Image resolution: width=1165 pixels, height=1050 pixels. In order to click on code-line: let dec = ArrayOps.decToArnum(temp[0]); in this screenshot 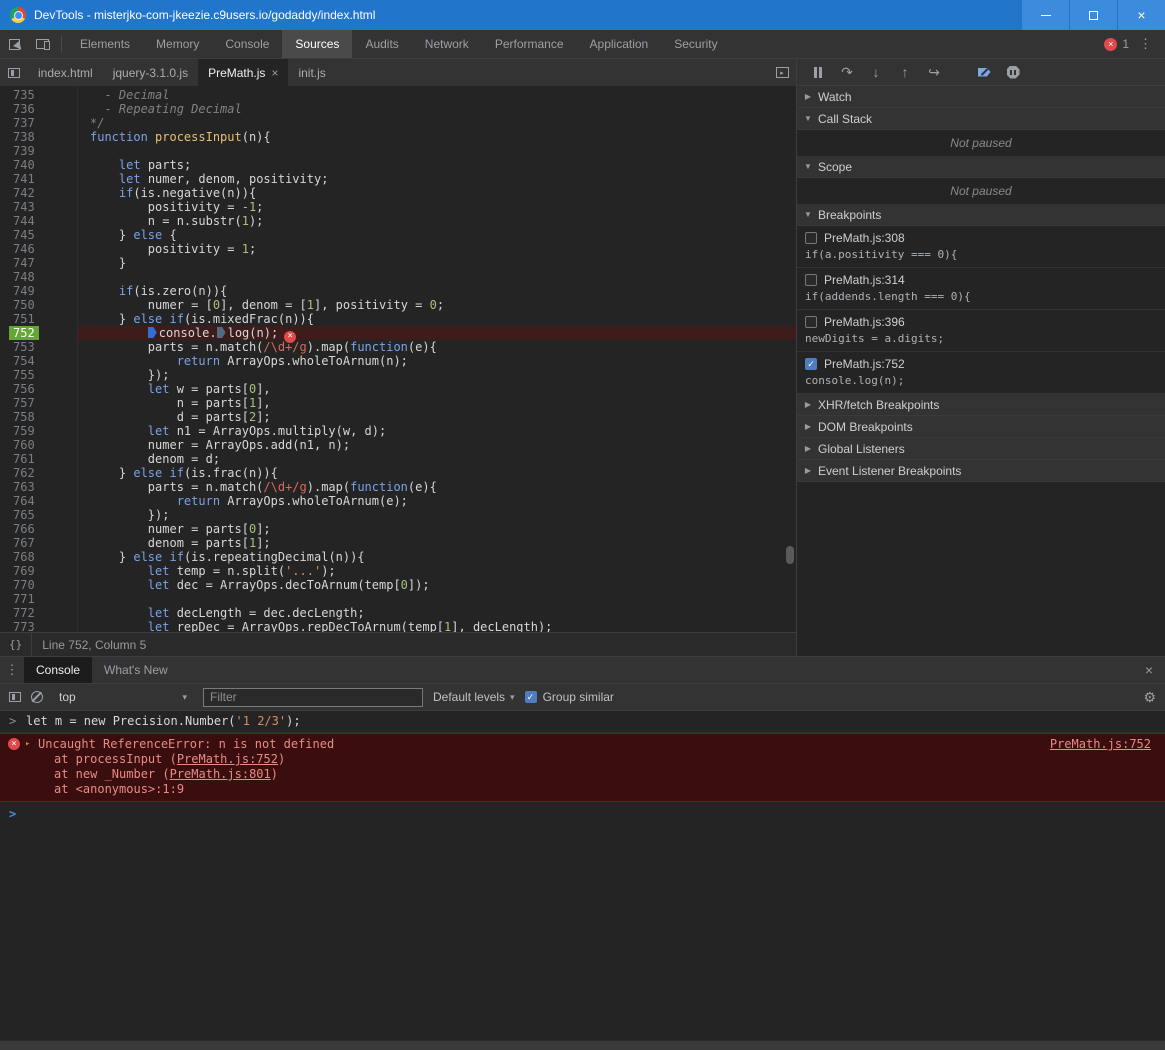, I will do `click(437, 585)`.